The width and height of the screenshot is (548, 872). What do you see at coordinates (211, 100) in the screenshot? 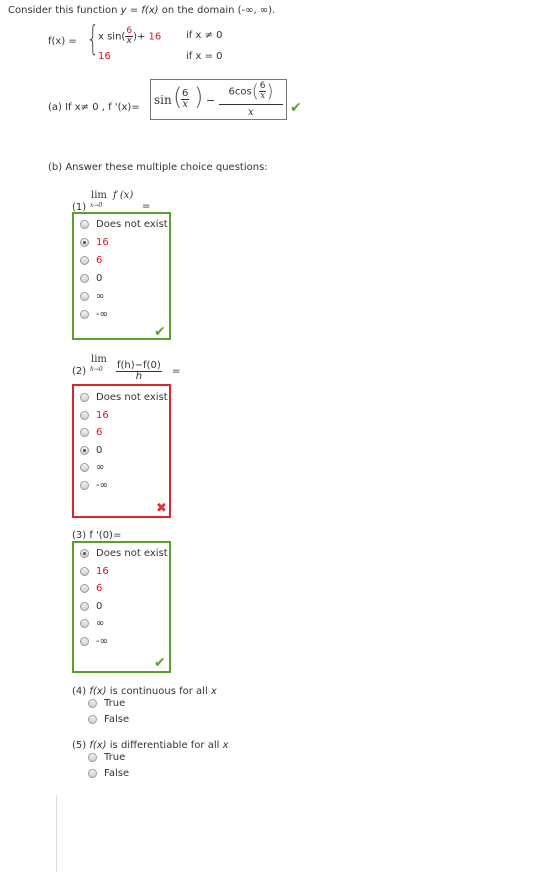
I see `answer-minus: −` at bounding box center [211, 100].